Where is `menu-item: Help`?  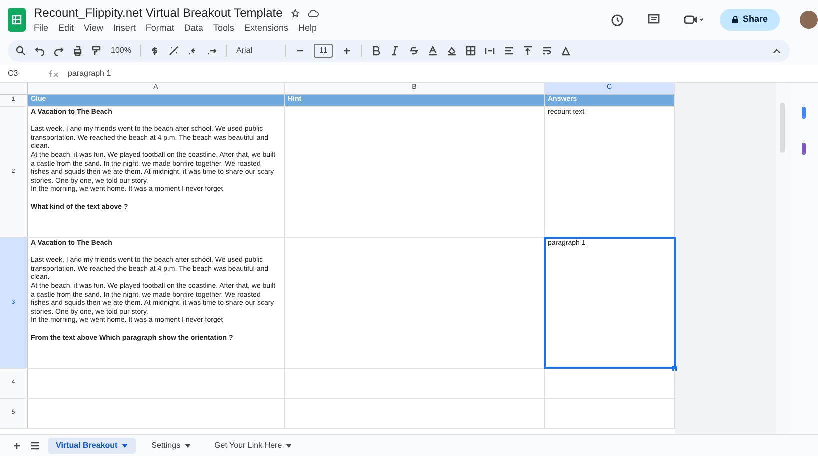
menu-item: Help is located at coordinates (307, 29).